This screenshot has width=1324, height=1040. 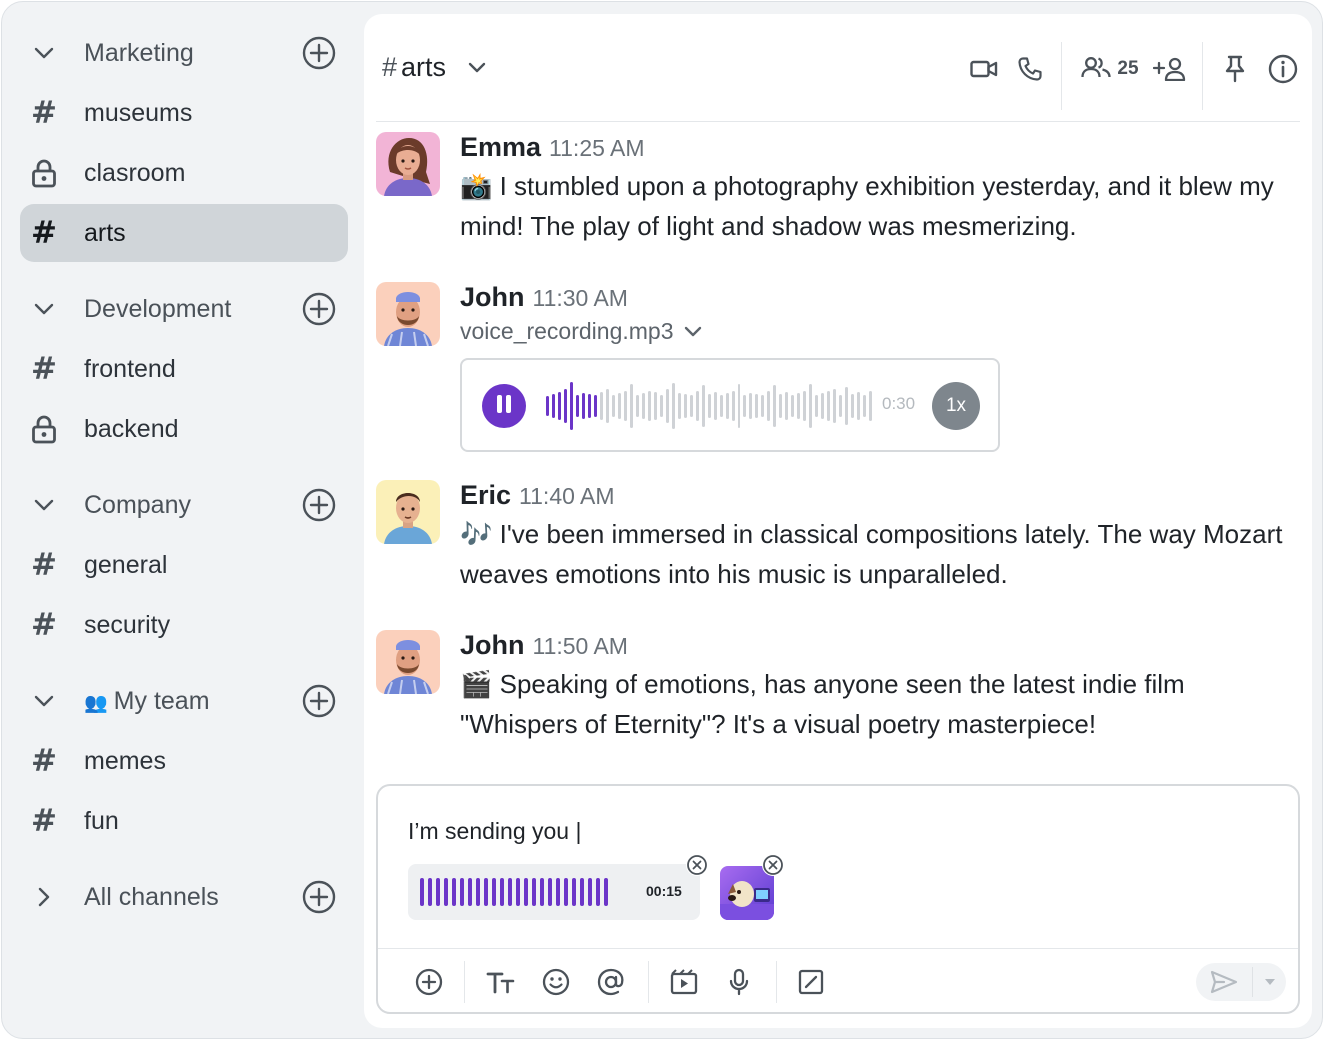 What do you see at coordinates (184, 625) in the screenshot?
I see `sidebar-item-security: # security` at bounding box center [184, 625].